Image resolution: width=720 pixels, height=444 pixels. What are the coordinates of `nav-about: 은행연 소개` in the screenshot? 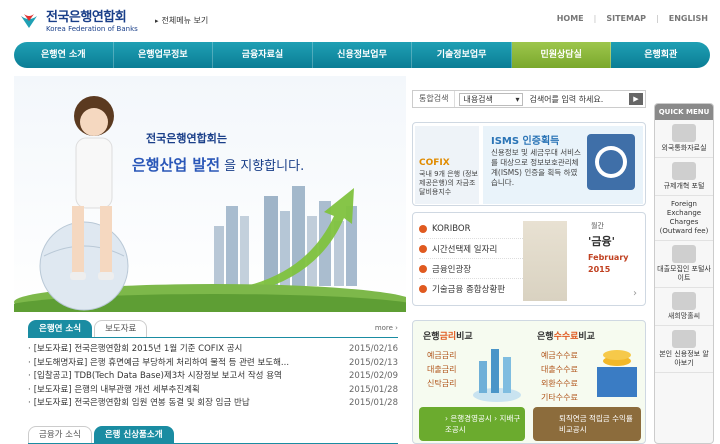 It's located at (64, 55).